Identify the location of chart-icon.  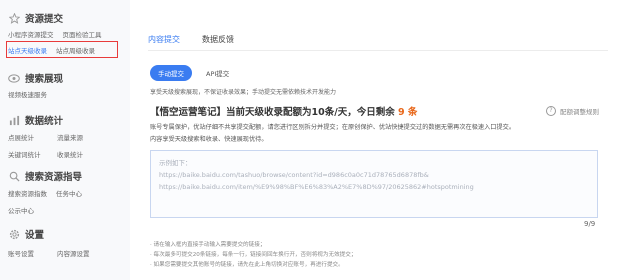
(14, 120).